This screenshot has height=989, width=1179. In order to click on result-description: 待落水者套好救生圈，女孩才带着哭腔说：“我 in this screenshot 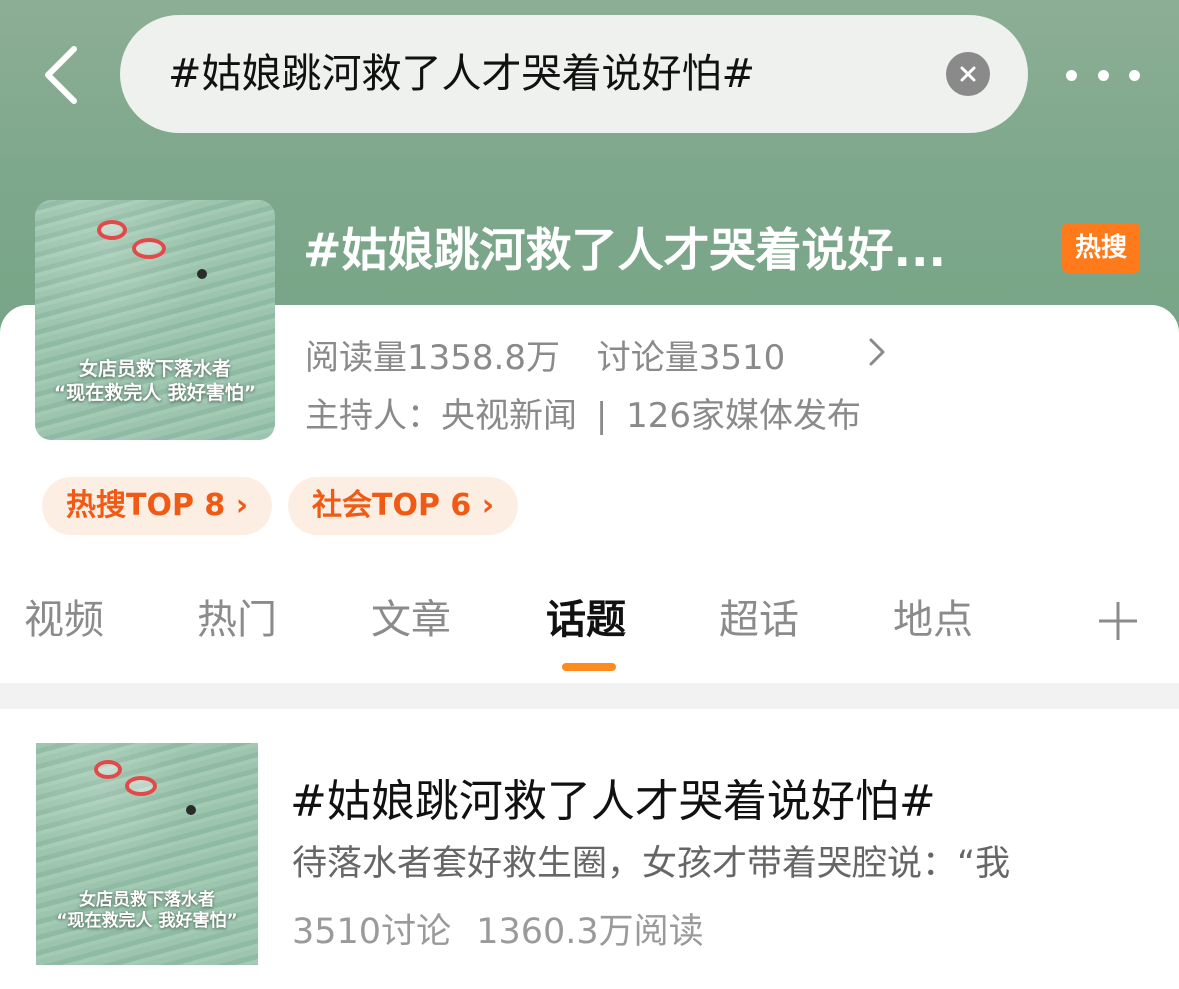, I will do `click(651, 864)`.